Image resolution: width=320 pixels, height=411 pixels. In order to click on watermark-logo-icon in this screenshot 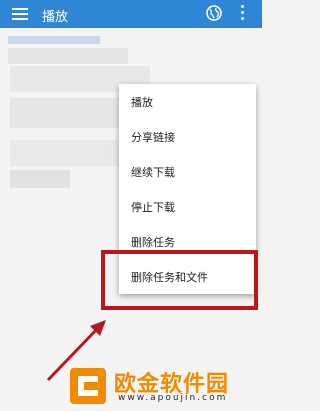, I will do `click(88, 386)`.